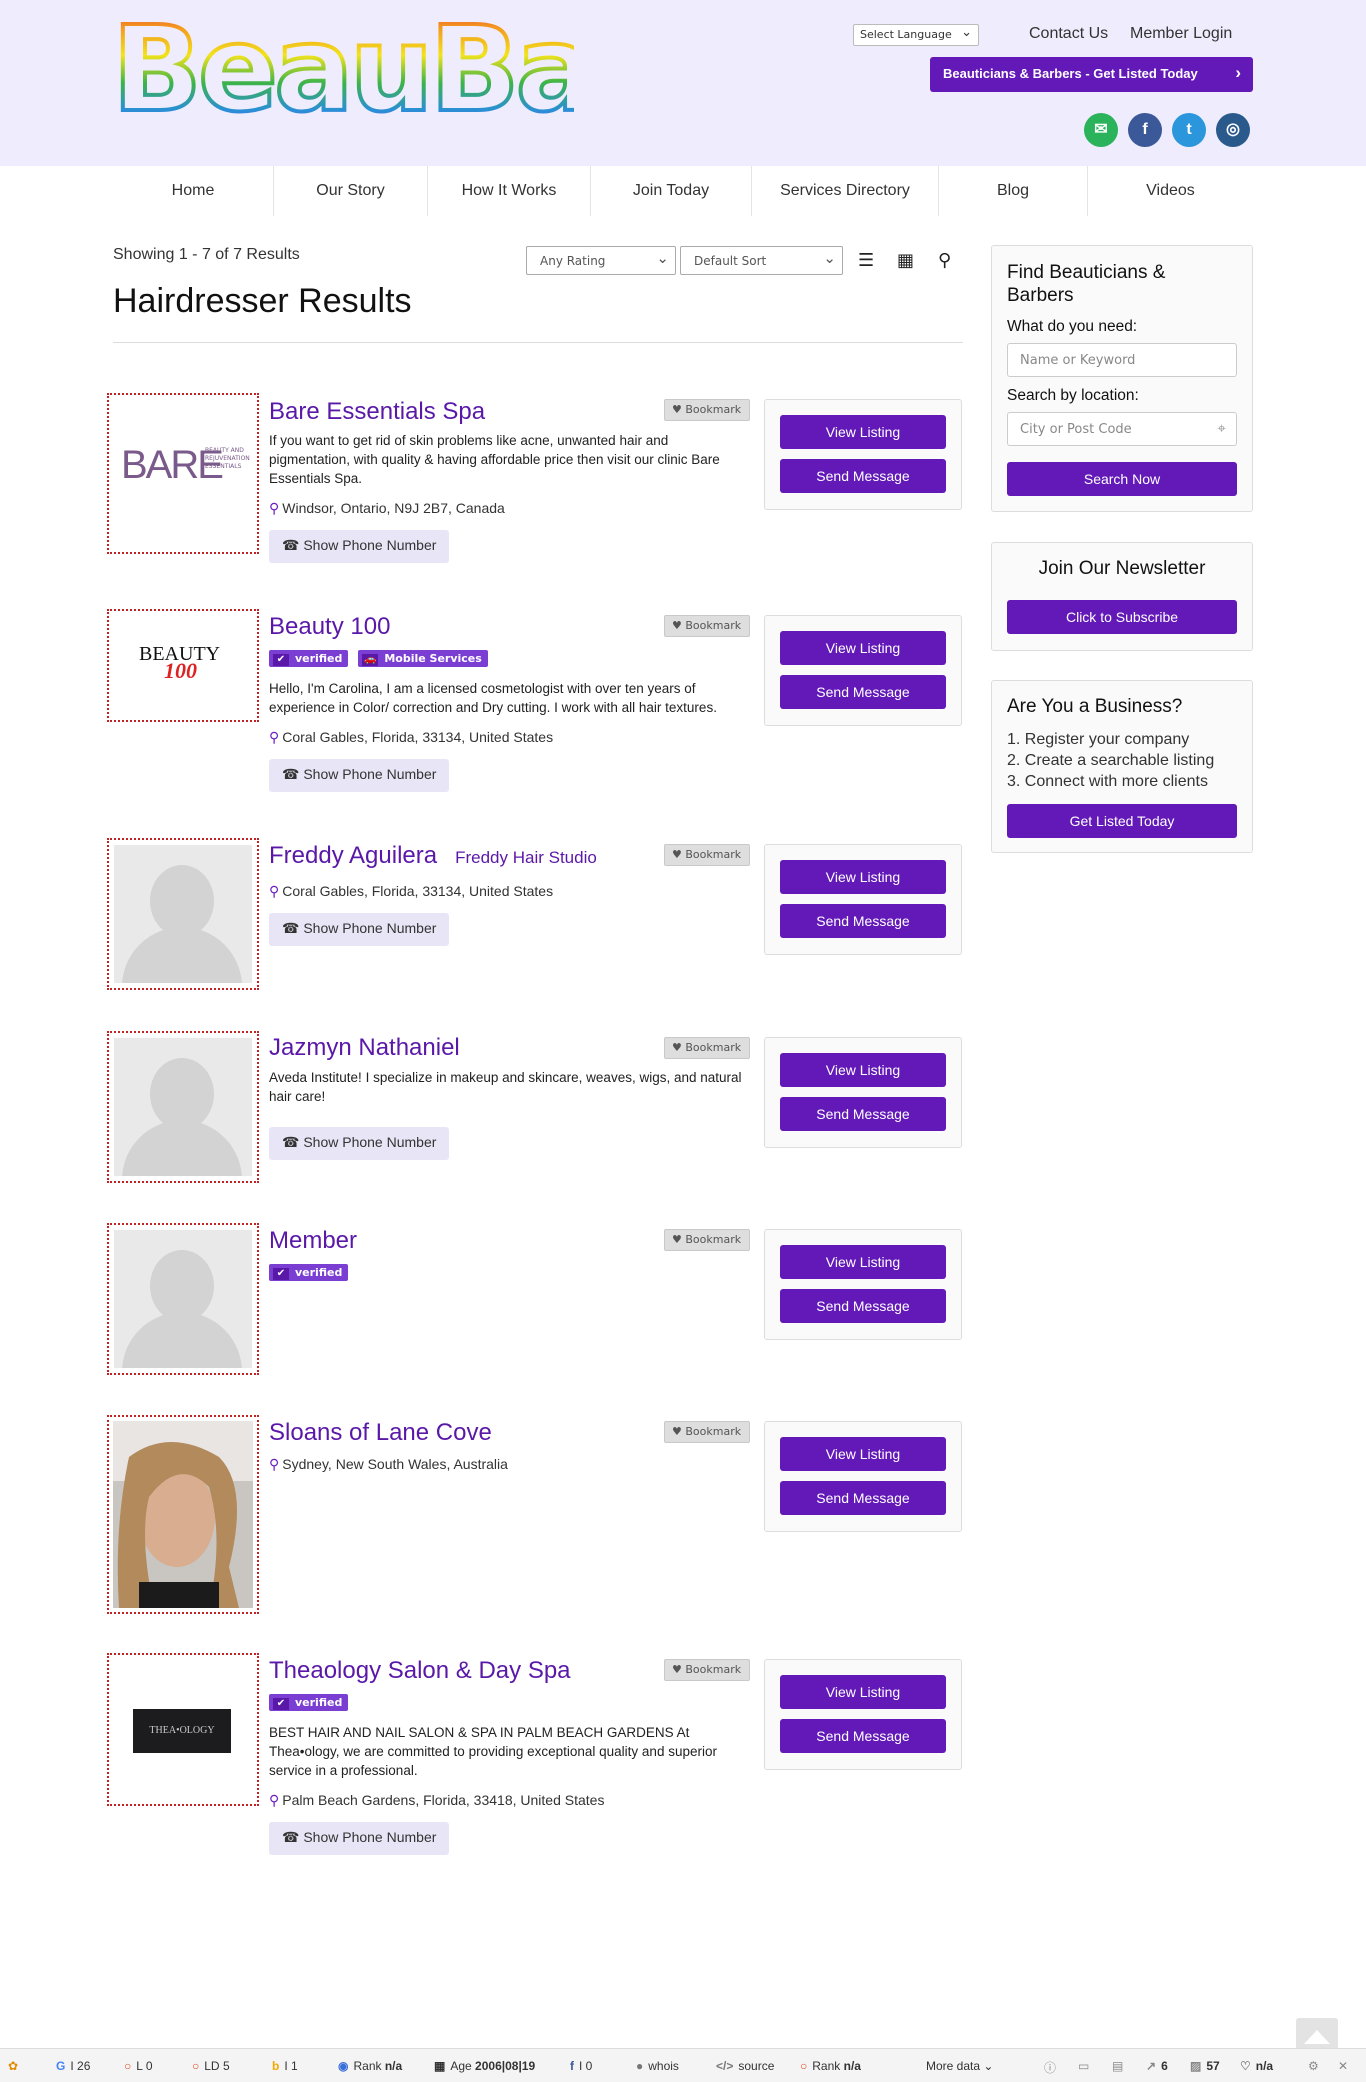 The image size is (1366, 2082). What do you see at coordinates (761, 260) in the screenshot?
I see `sort-select: Default Sort` at bounding box center [761, 260].